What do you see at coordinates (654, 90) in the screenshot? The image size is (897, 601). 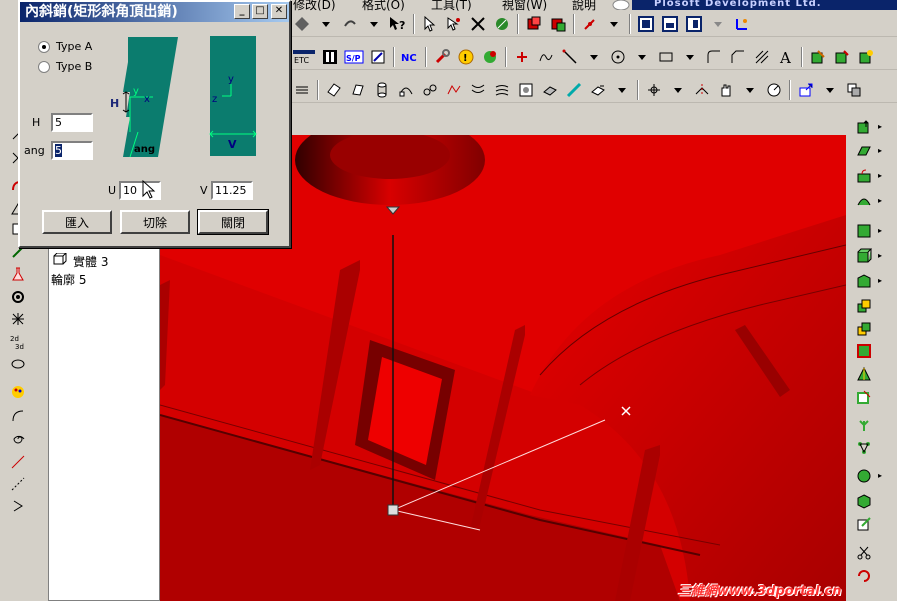 I see `transform-icon` at bounding box center [654, 90].